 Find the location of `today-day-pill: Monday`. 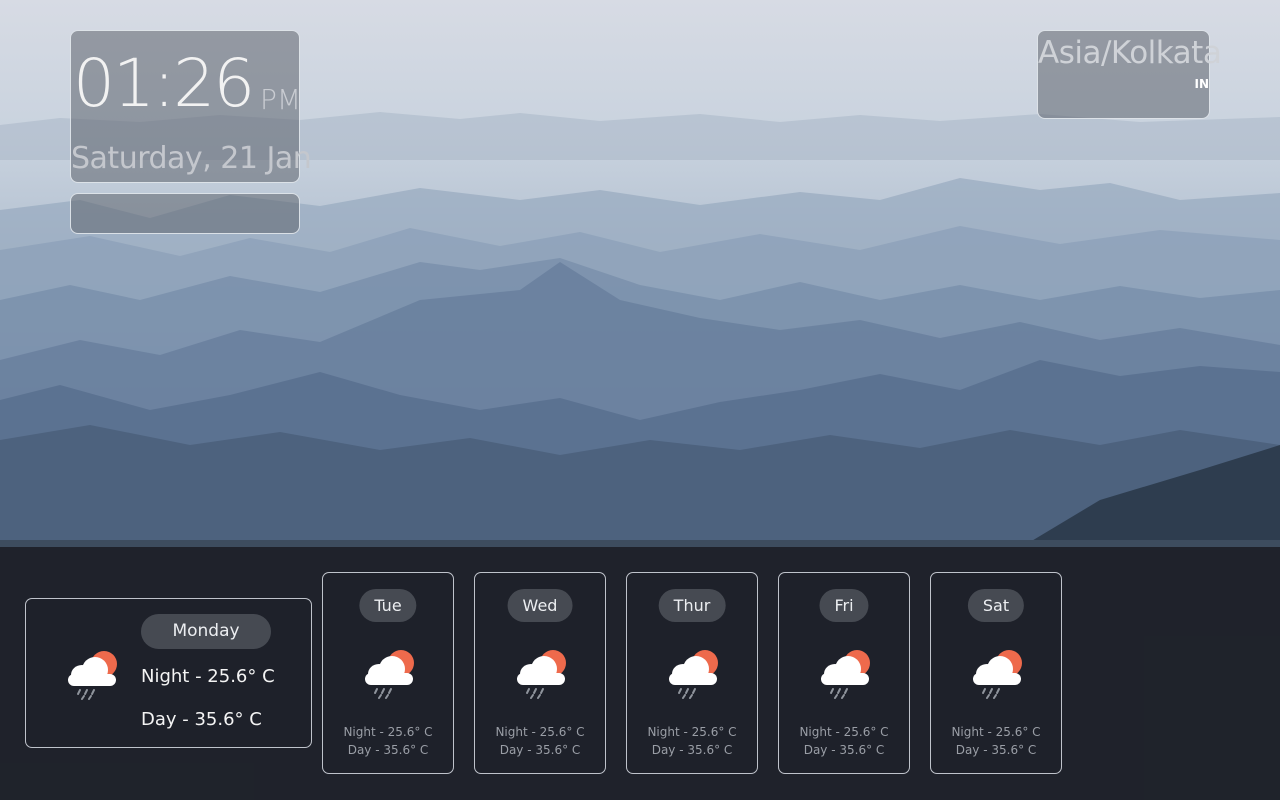

today-day-pill: Monday is located at coordinates (206, 631).